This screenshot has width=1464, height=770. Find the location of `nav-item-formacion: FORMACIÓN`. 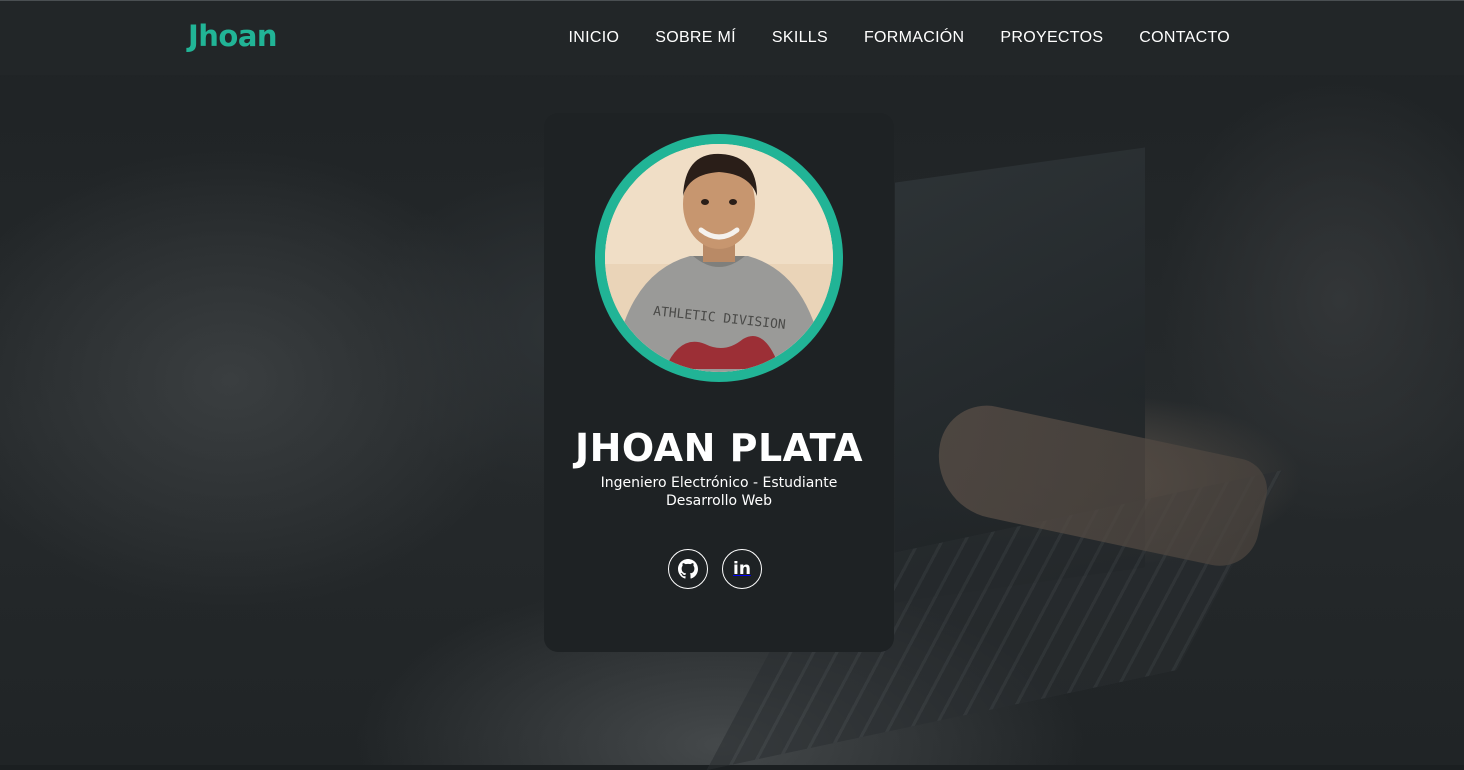

nav-item-formacion: FORMACIÓN is located at coordinates (914, 38).